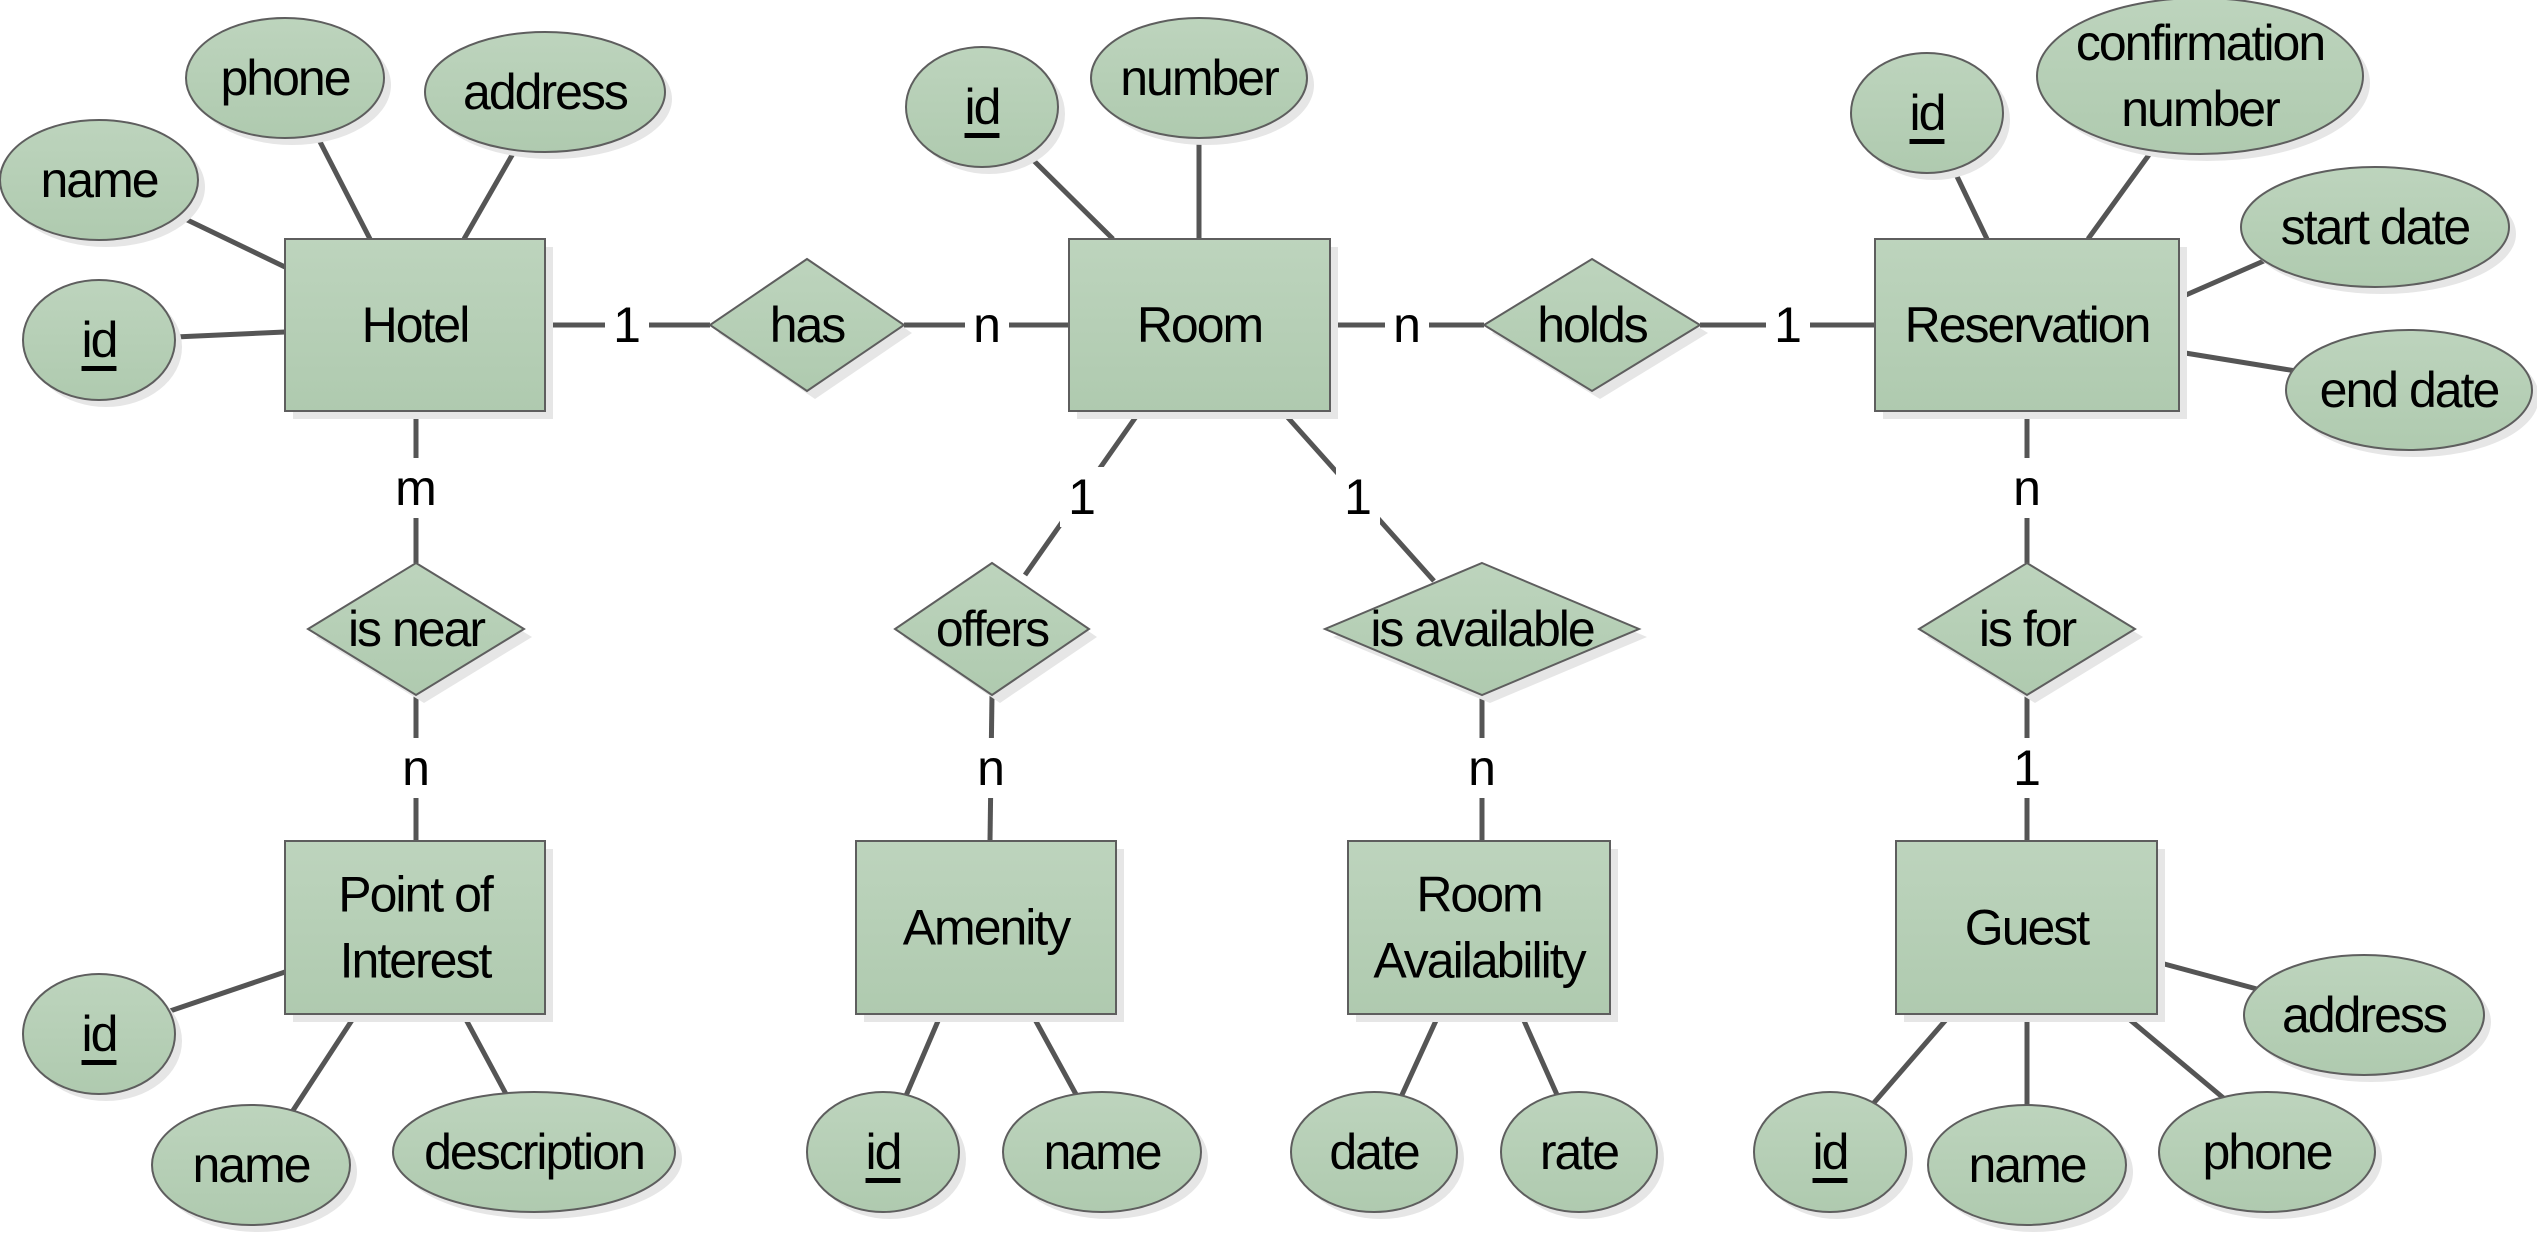 The height and width of the screenshot is (1235, 2537). I want to click on attribute-res-id: id, so click(1930, 116).